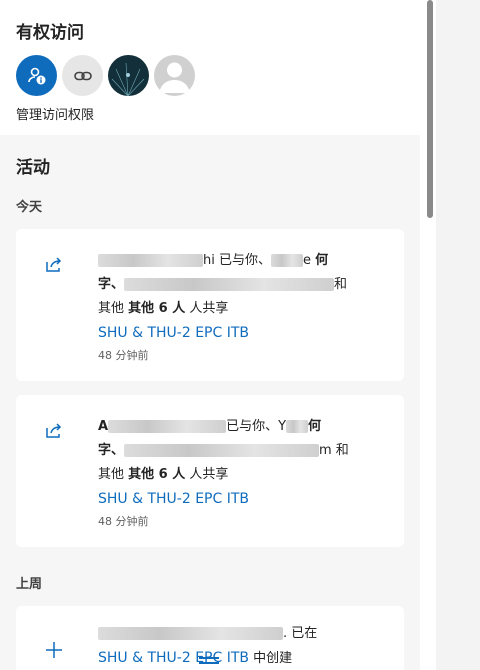 This screenshot has width=480, height=670. Describe the element at coordinates (256, 426) in the screenshot. I see `share-text: 已与你、Y` at that location.